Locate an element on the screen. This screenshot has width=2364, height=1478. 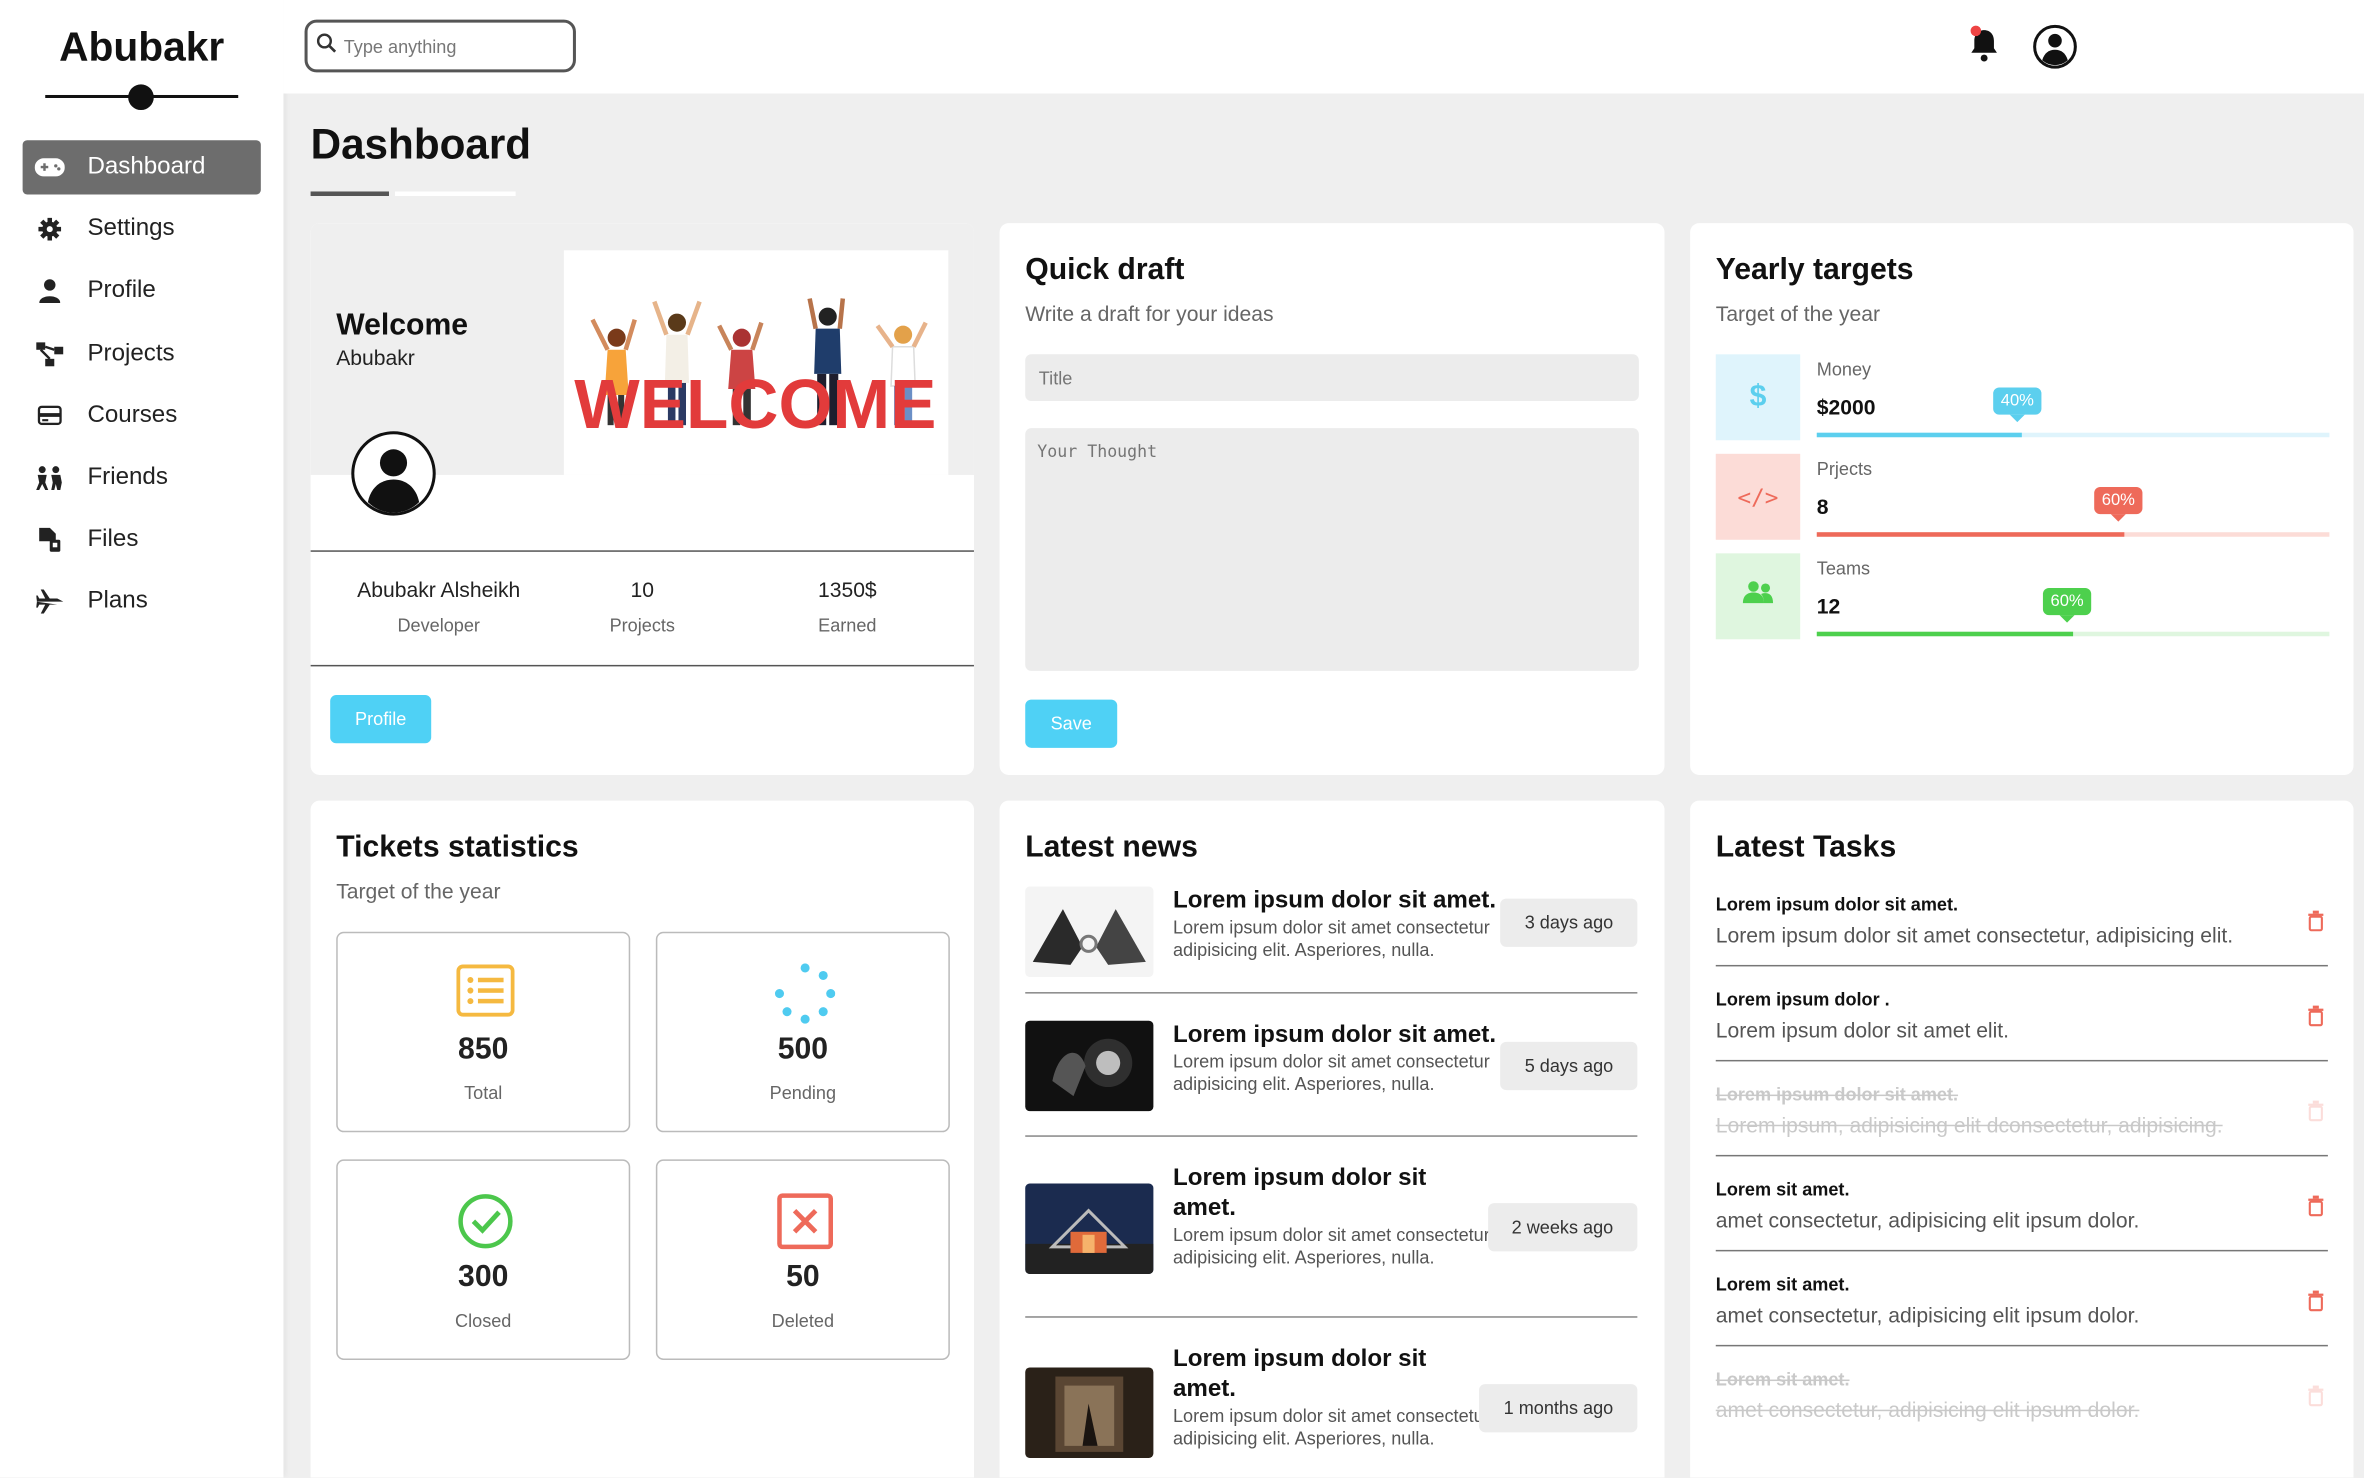
code-icon: </> is located at coordinates (1758, 497).